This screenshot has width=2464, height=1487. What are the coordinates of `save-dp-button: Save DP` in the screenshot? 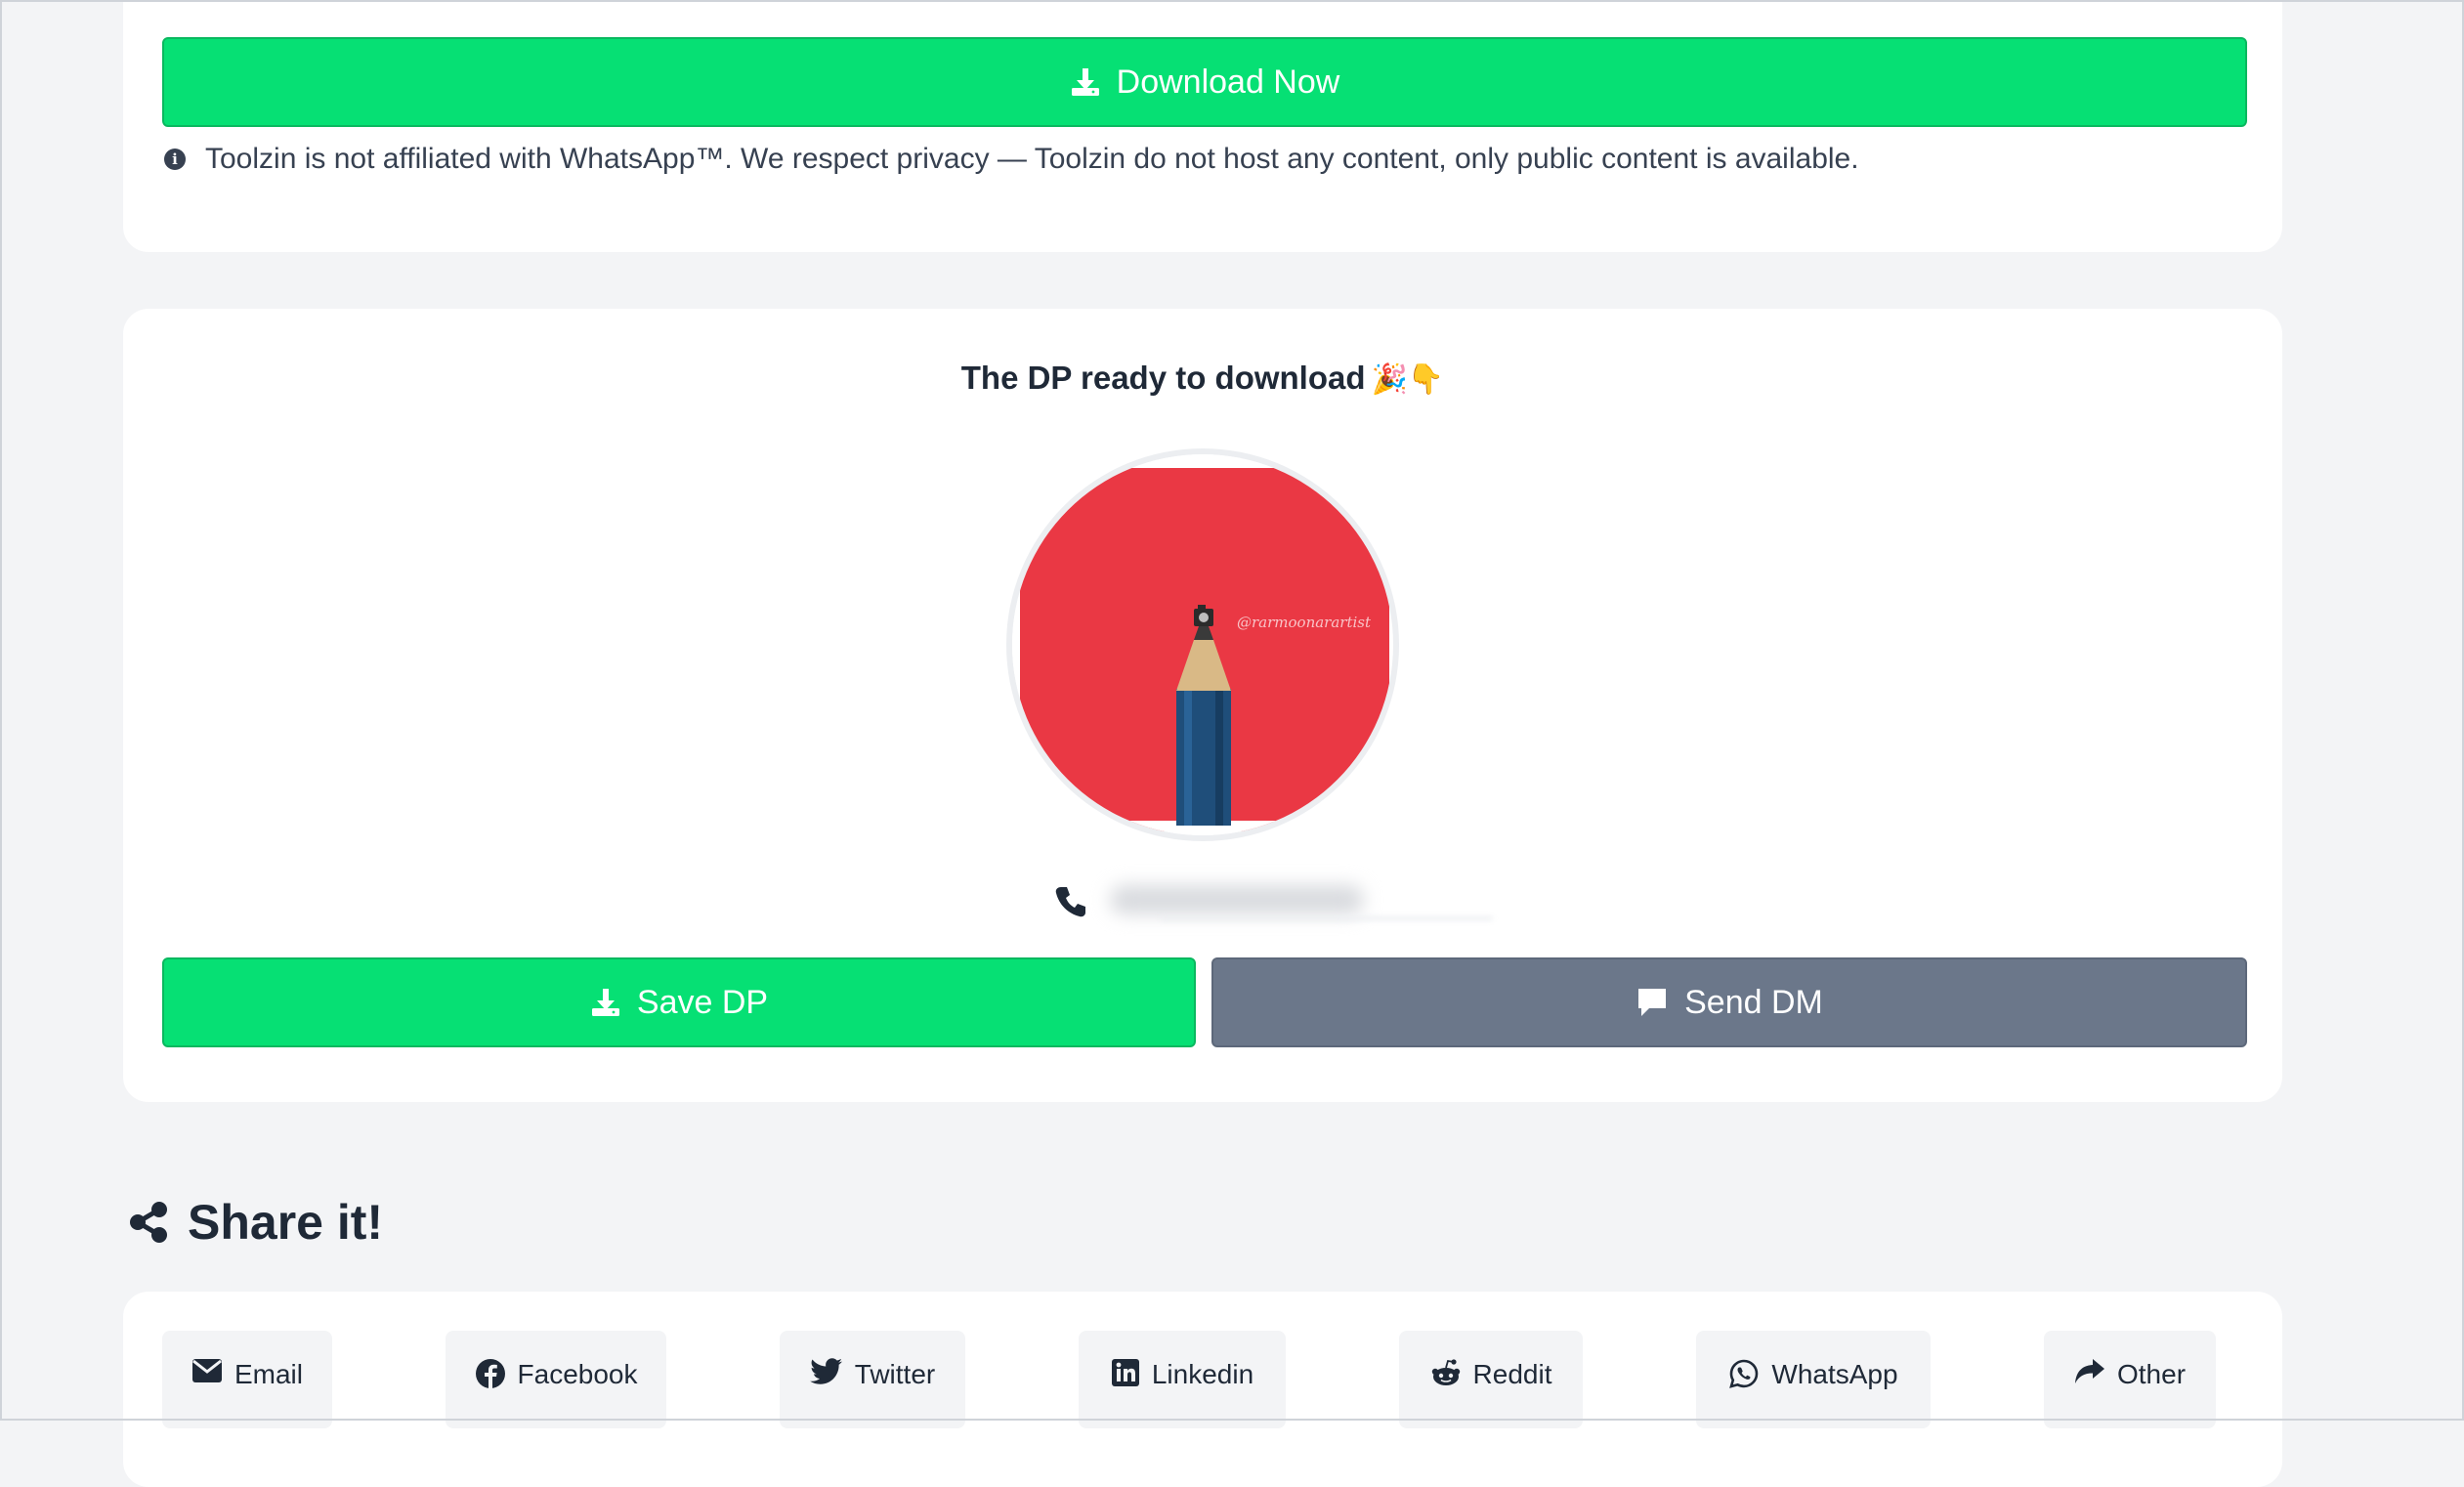 It's located at (679, 1002).